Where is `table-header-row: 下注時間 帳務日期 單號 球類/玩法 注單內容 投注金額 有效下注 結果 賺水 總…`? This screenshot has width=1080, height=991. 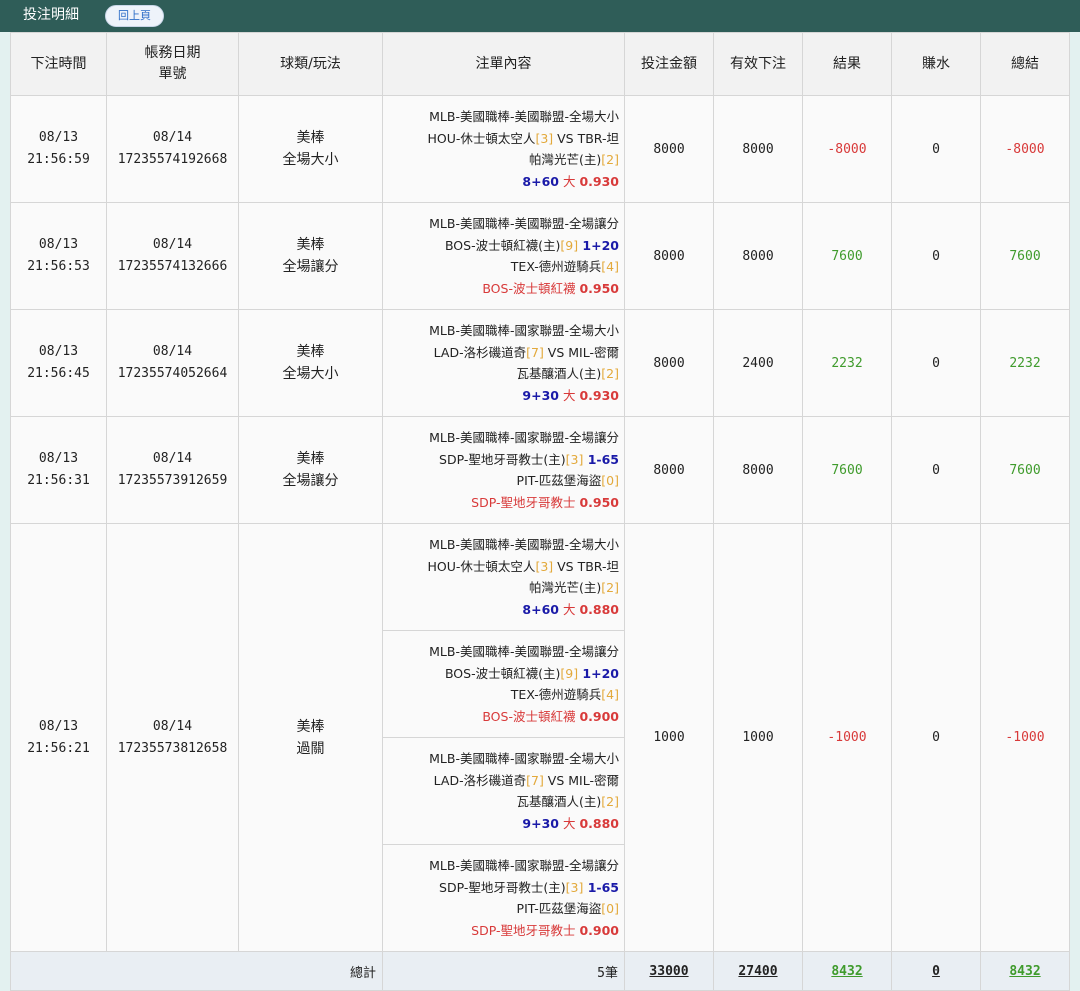
table-header-row: 下注時間 帳務日期 單號 球類/玩法 注單內容 投注金額 有效下注 結果 賺水 總… is located at coordinates (540, 64).